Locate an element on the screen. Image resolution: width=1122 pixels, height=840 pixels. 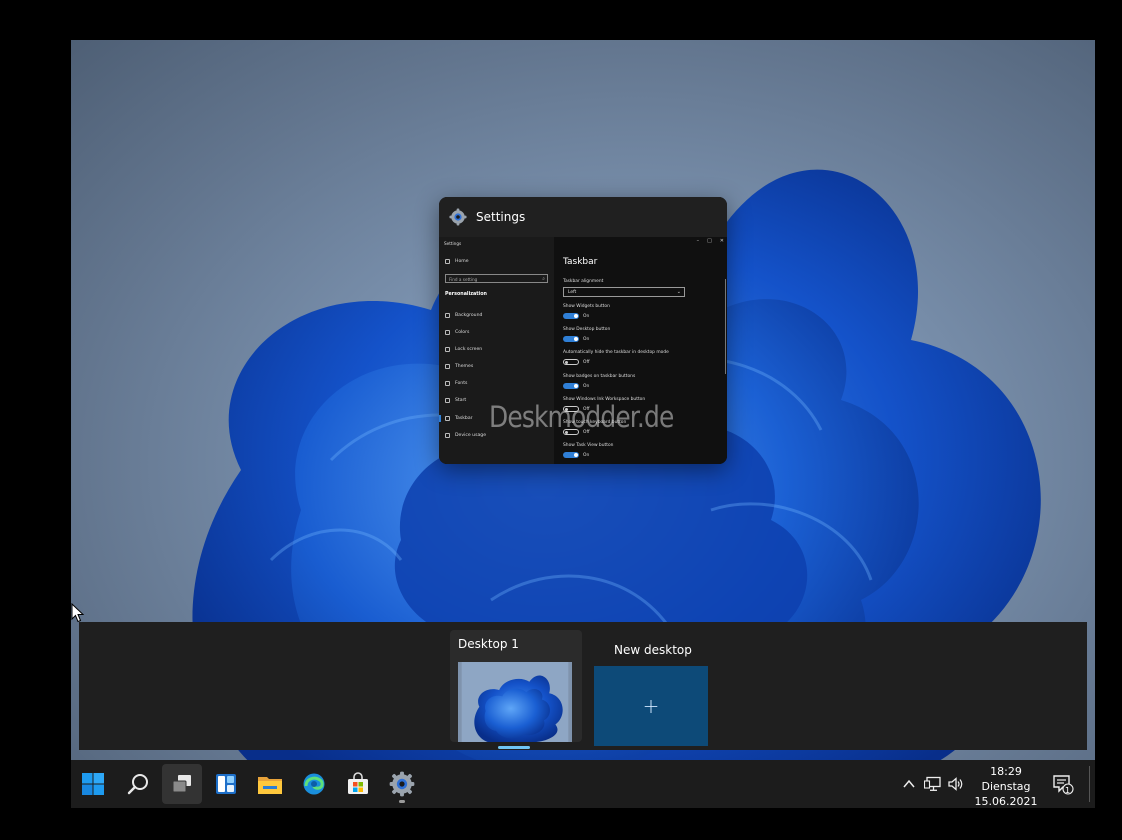
thumbnail-alignment-dropdown: Left ⌄ is located at coordinates (624, 292).